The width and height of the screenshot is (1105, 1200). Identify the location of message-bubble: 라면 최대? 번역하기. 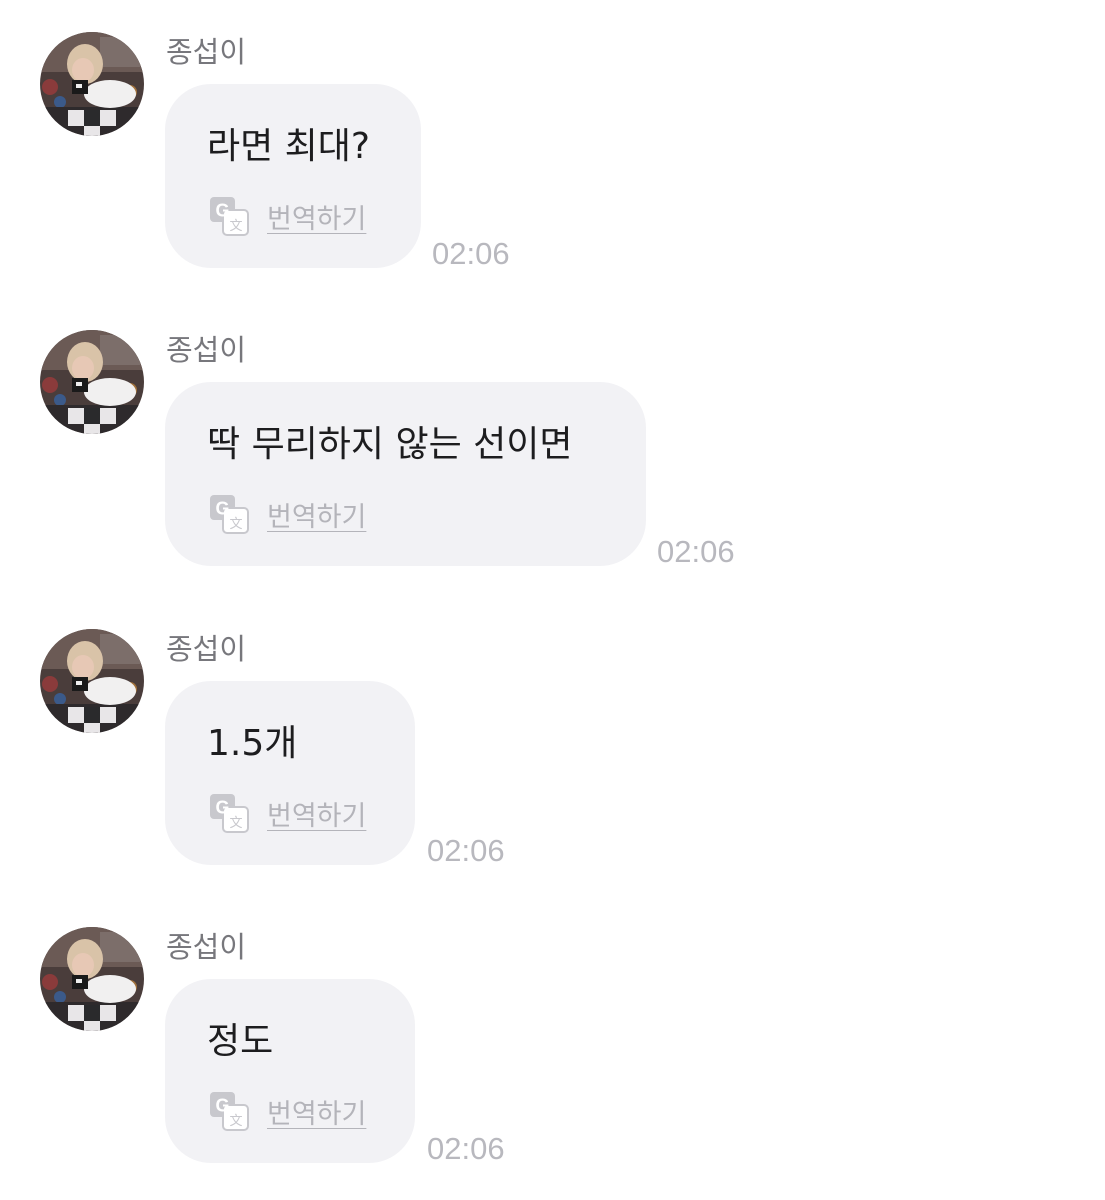
(293, 176).